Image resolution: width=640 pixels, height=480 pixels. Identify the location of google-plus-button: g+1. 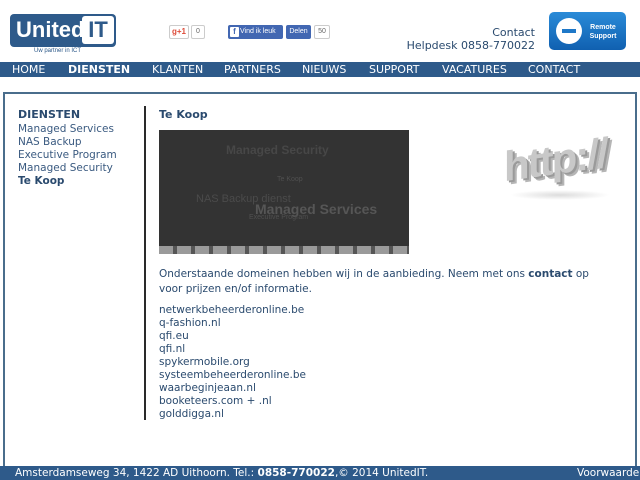
(179, 32).